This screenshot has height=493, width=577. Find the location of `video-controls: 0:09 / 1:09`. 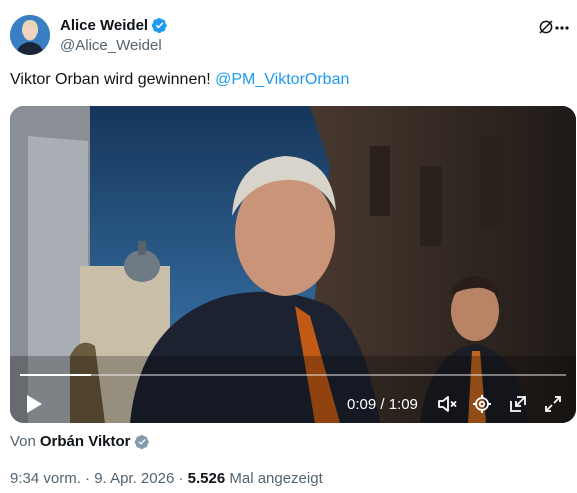

video-controls: 0:09 / 1:09 is located at coordinates (293, 395).